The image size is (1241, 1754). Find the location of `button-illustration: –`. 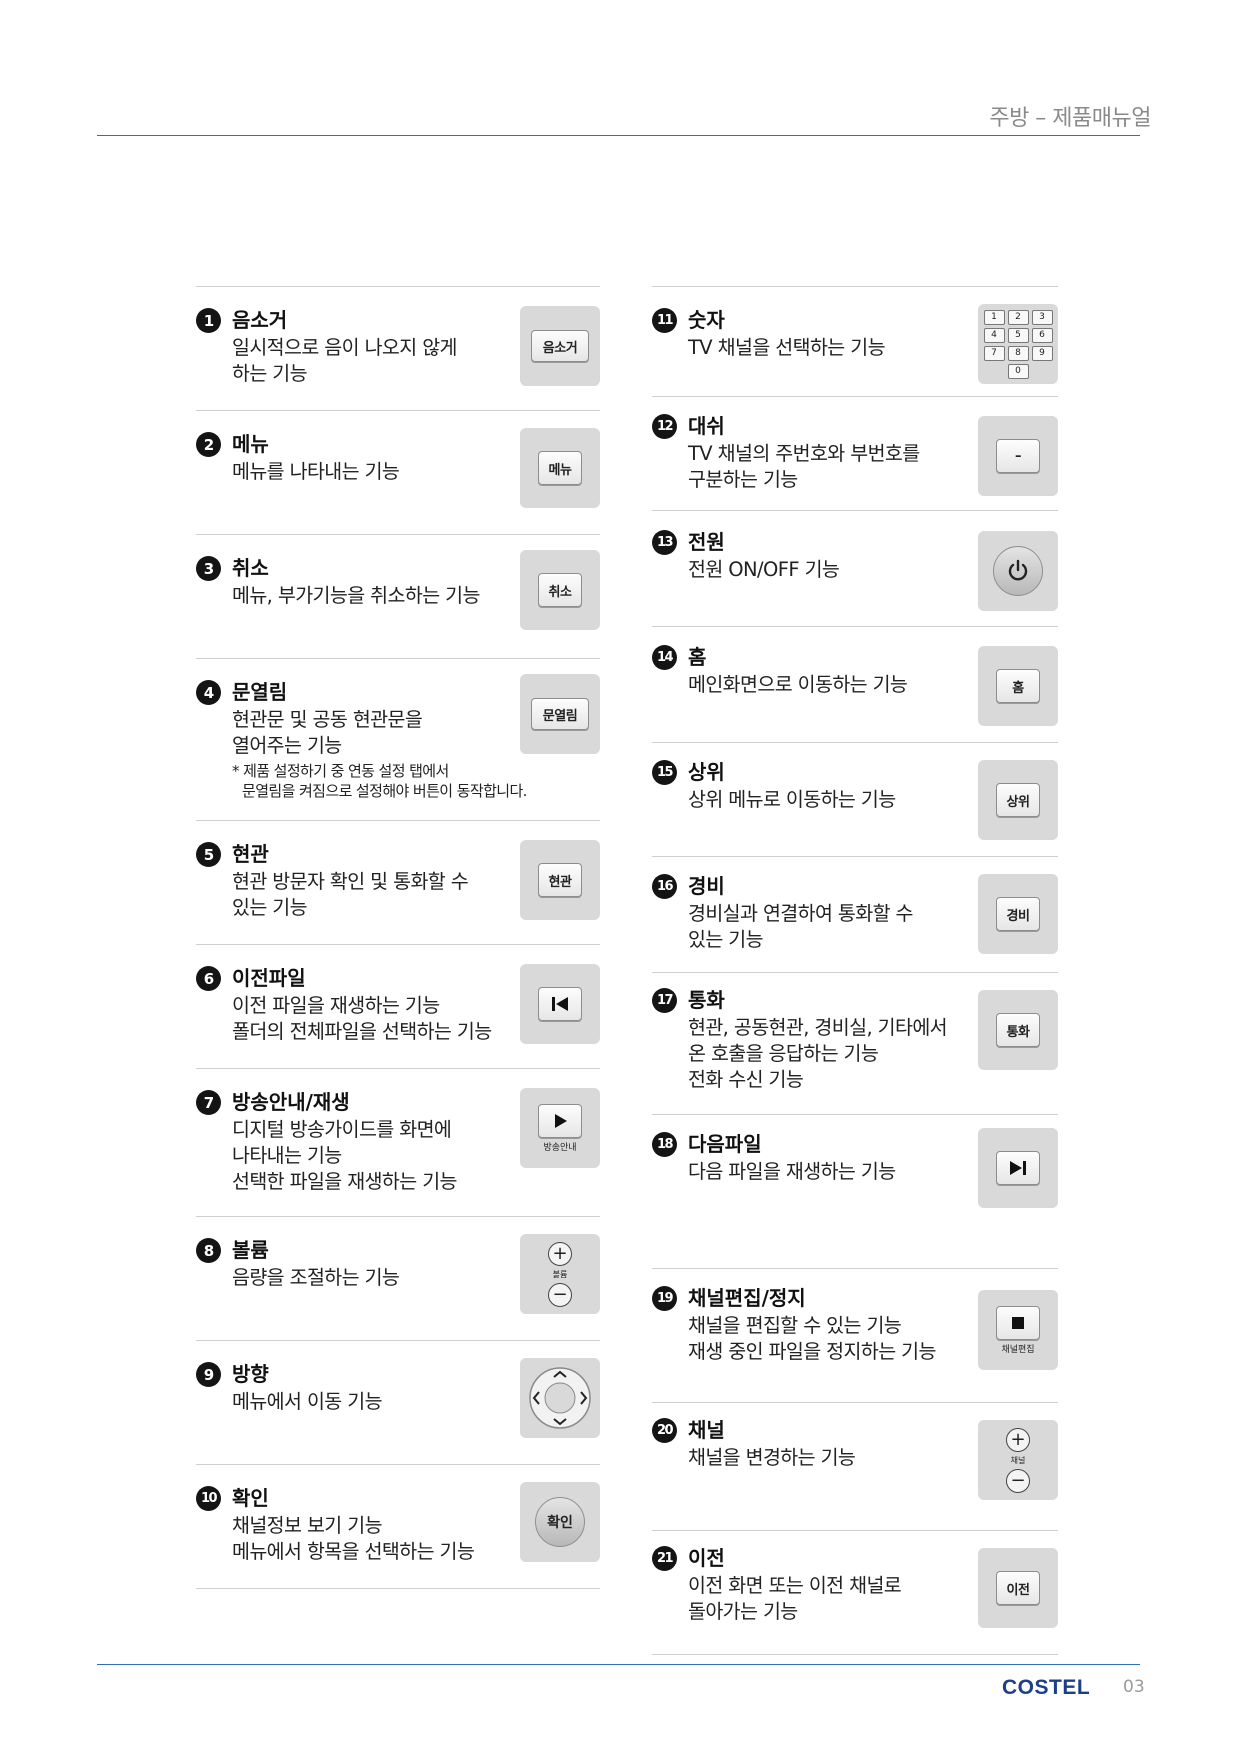

button-illustration: – is located at coordinates (1018, 456).